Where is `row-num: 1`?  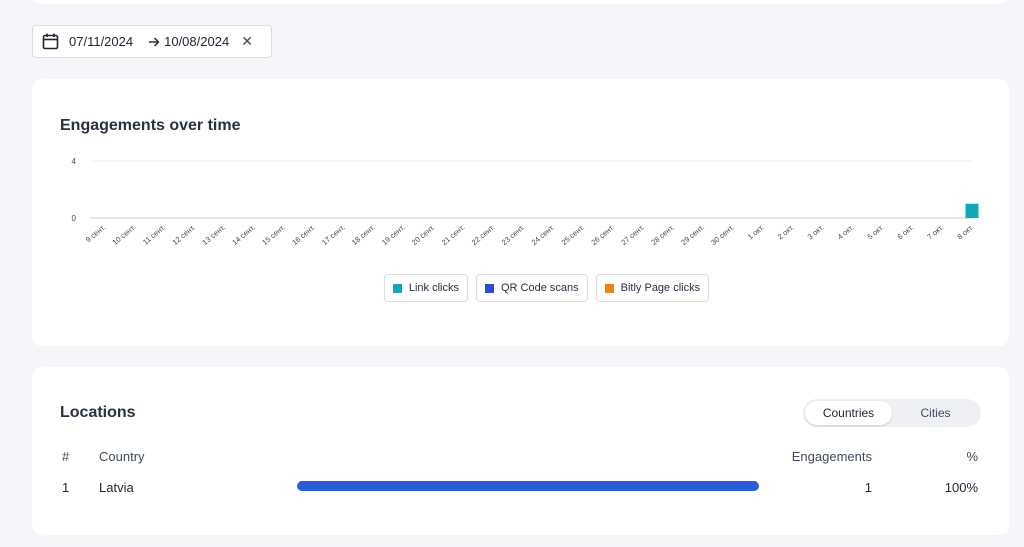 row-num: 1 is located at coordinates (66, 487).